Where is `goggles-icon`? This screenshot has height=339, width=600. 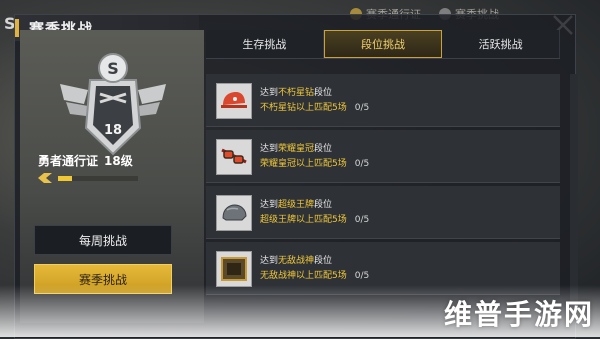 goggles-icon is located at coordinates (234, 156).